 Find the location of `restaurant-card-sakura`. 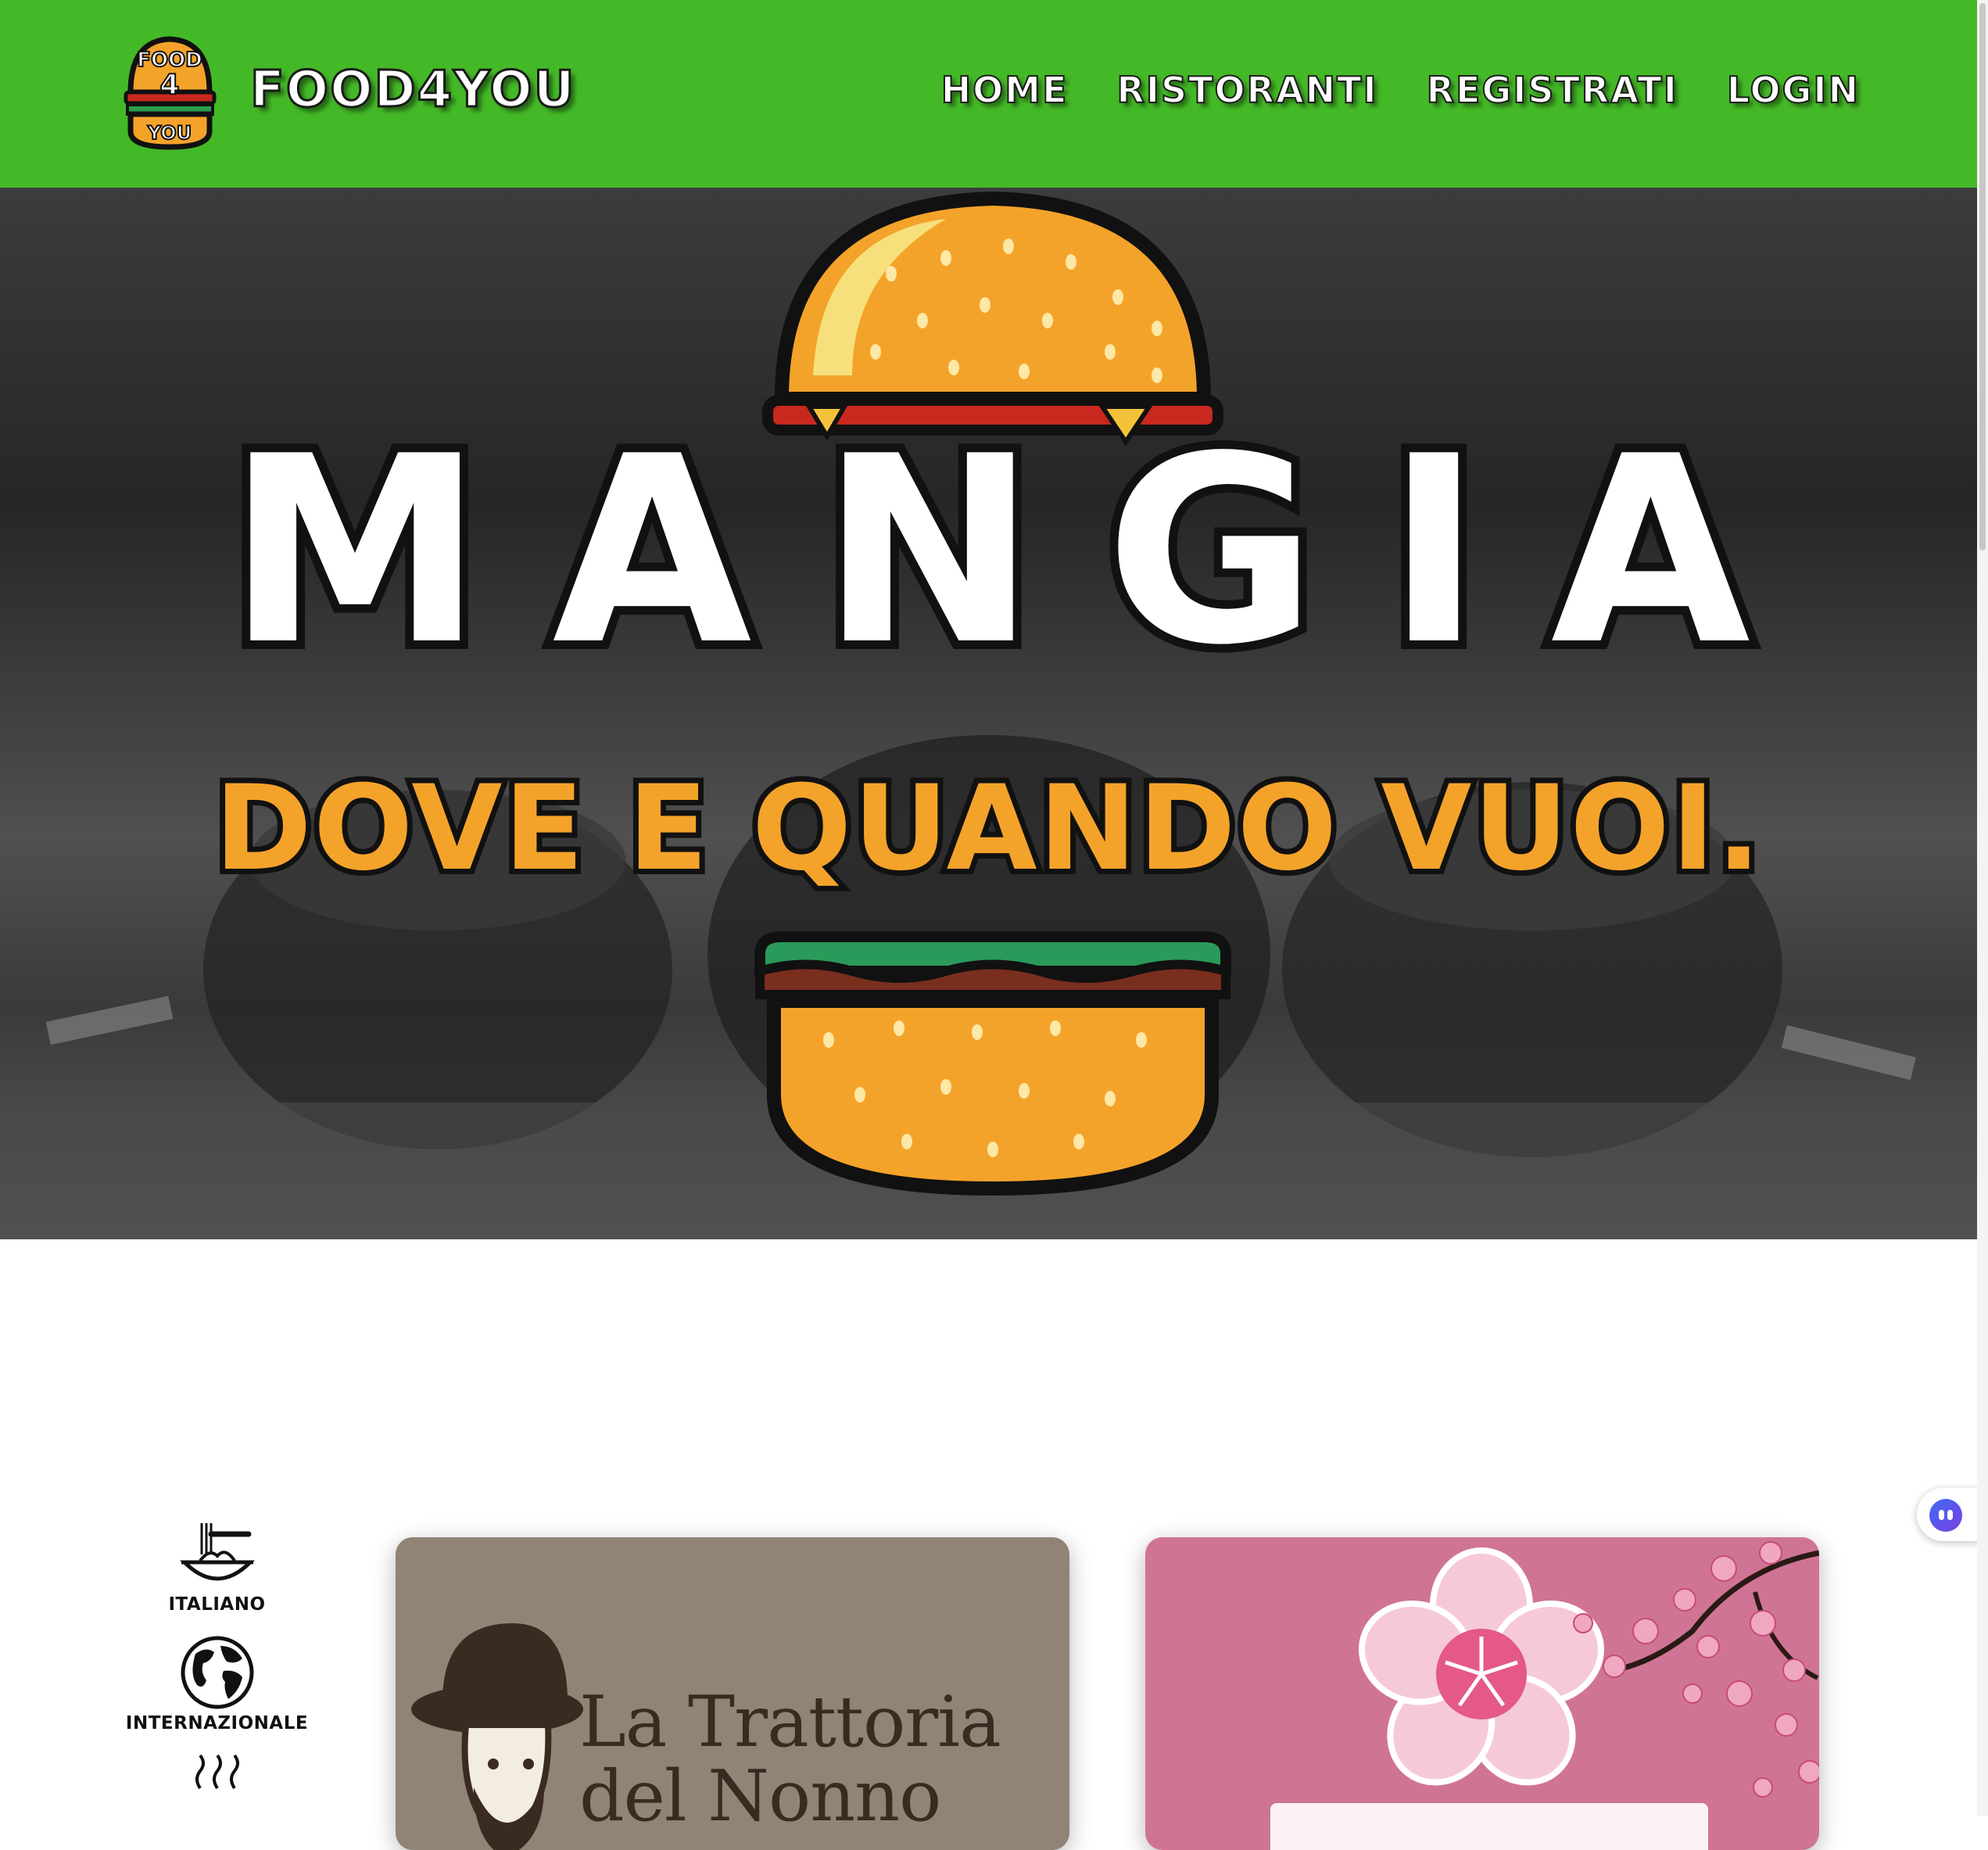

restaurant-card-sakura is located at coordinates (1482, 1694).